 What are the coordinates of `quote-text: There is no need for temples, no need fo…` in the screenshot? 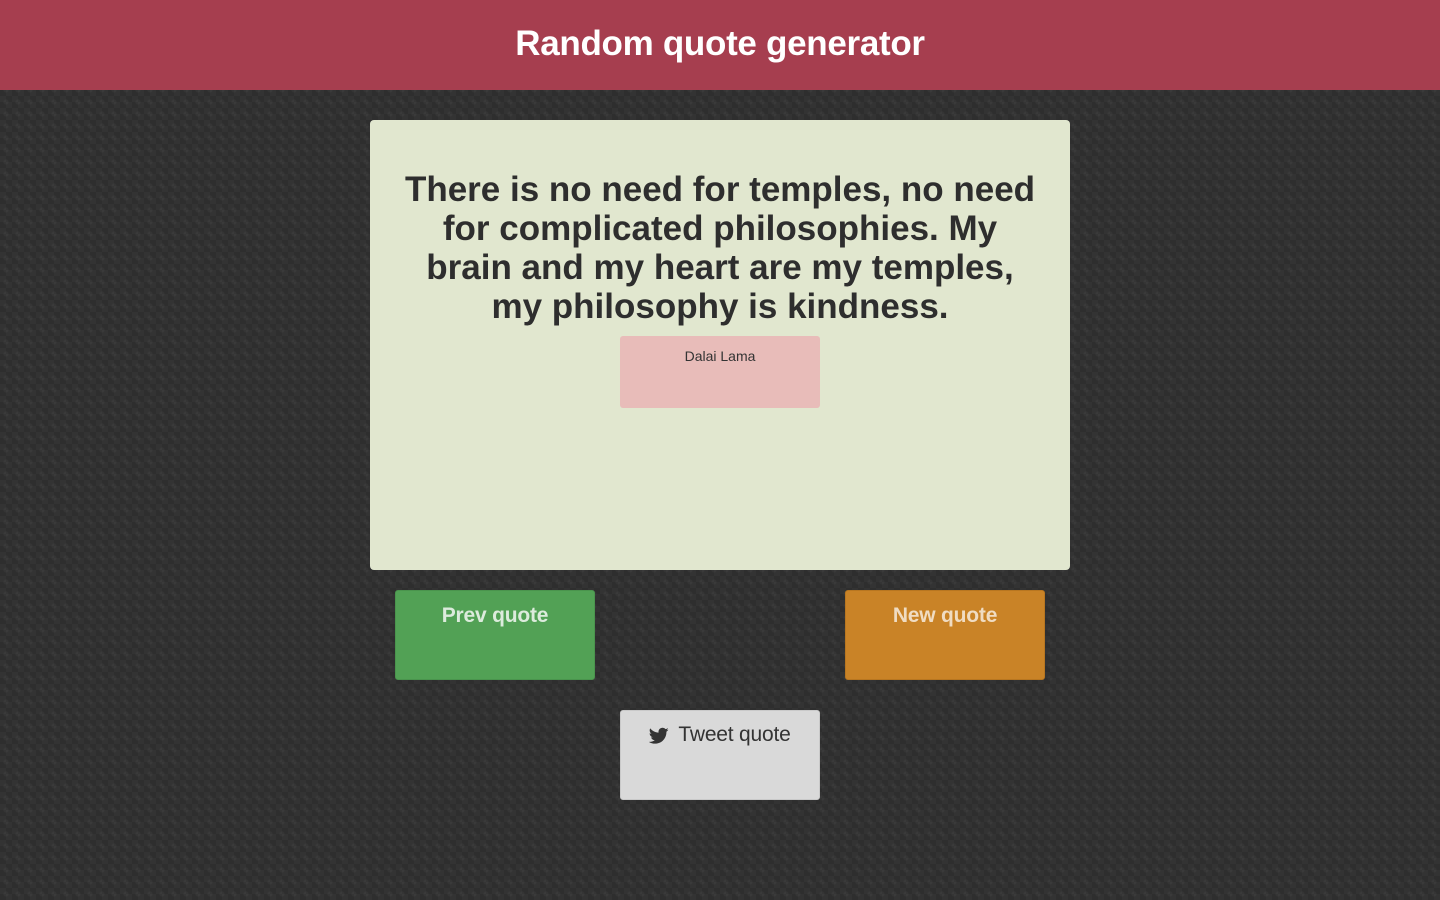 It's located at (720, 248).